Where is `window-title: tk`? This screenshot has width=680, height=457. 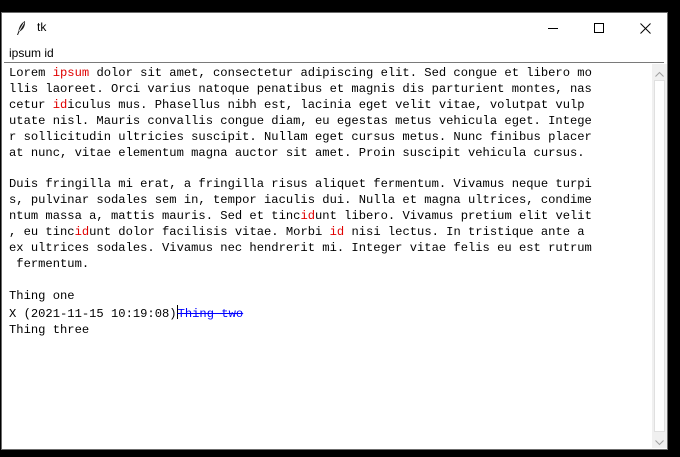
window-title: tk is located at coordinates (42, 27).